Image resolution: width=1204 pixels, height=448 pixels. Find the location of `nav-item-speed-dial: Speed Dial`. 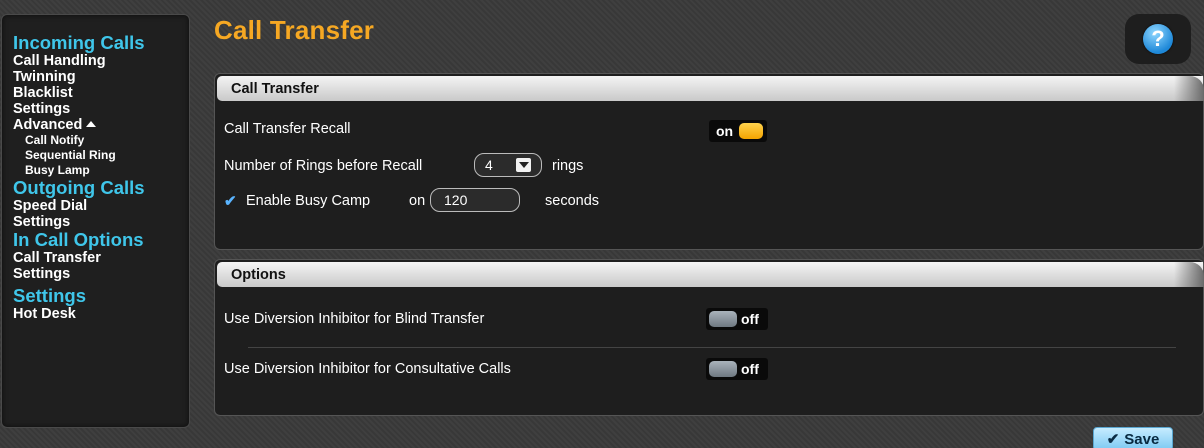

nav-item-speed-dial: Speed Dial is located at coordinates (101, 206).